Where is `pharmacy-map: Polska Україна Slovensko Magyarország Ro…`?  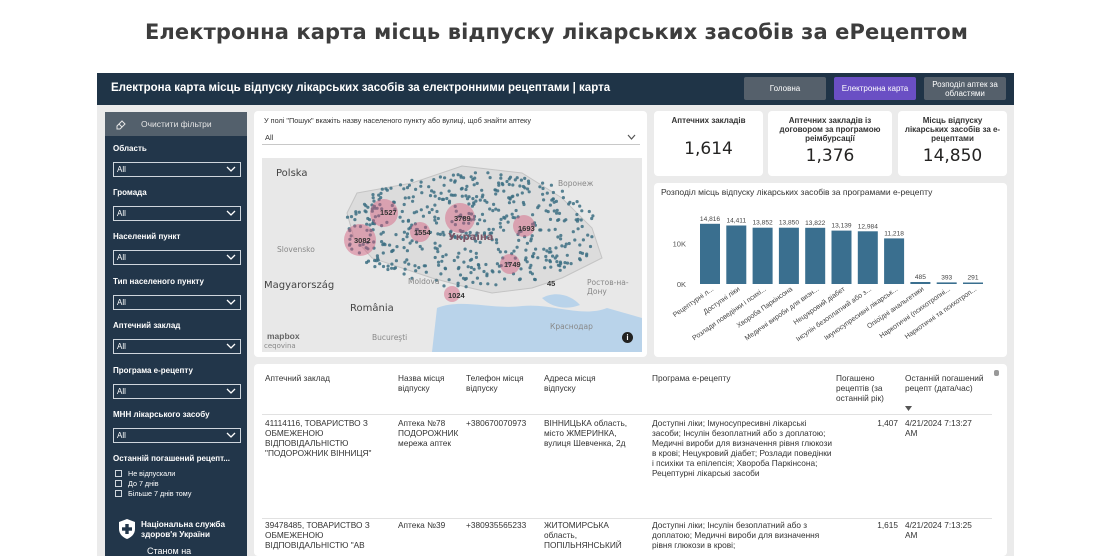 pharmacy-map: Polska Україна Slovensko Magyarország Ro… is located at coordinates (452, 255).